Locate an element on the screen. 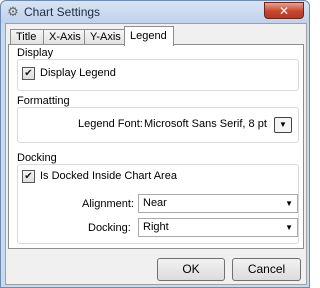 This screenshot has width=320, height=288. alignment-label: Alignment: is located at coordinates (108, 204).